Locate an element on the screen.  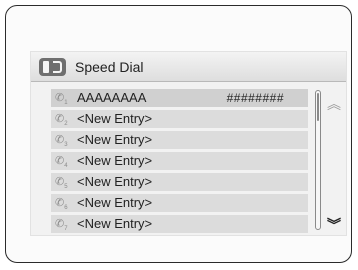
speed-dial-row-1: ✆1 AAAAAAAA ######## is located at coordinates (179, 98).